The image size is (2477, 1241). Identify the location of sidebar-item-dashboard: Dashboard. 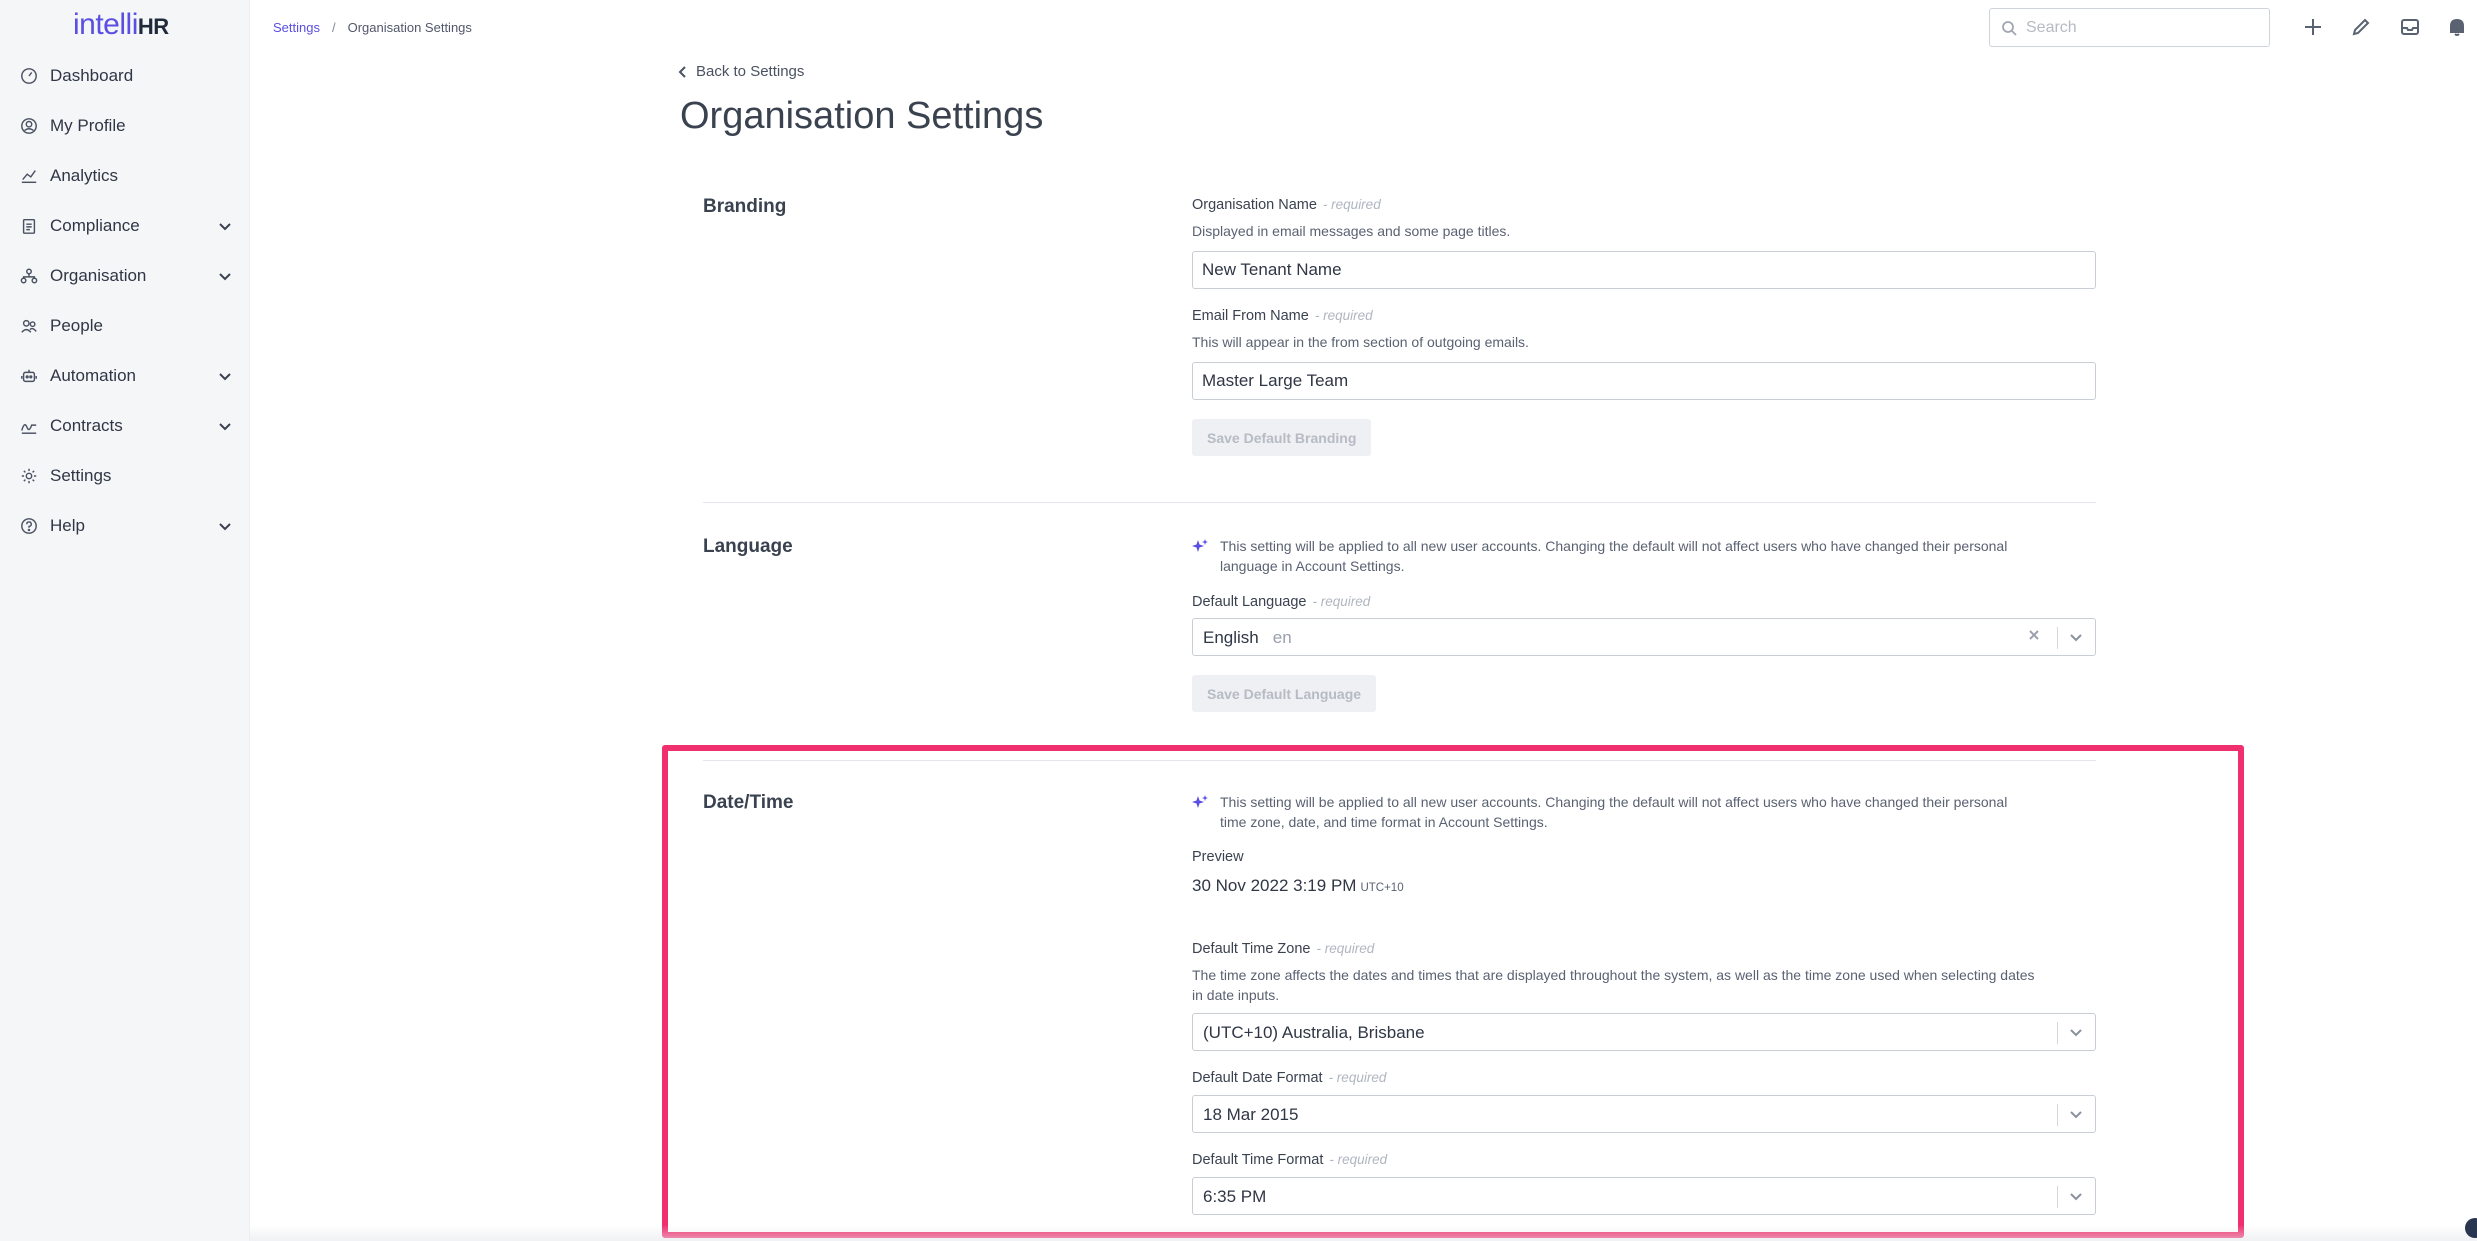
(125, 76).